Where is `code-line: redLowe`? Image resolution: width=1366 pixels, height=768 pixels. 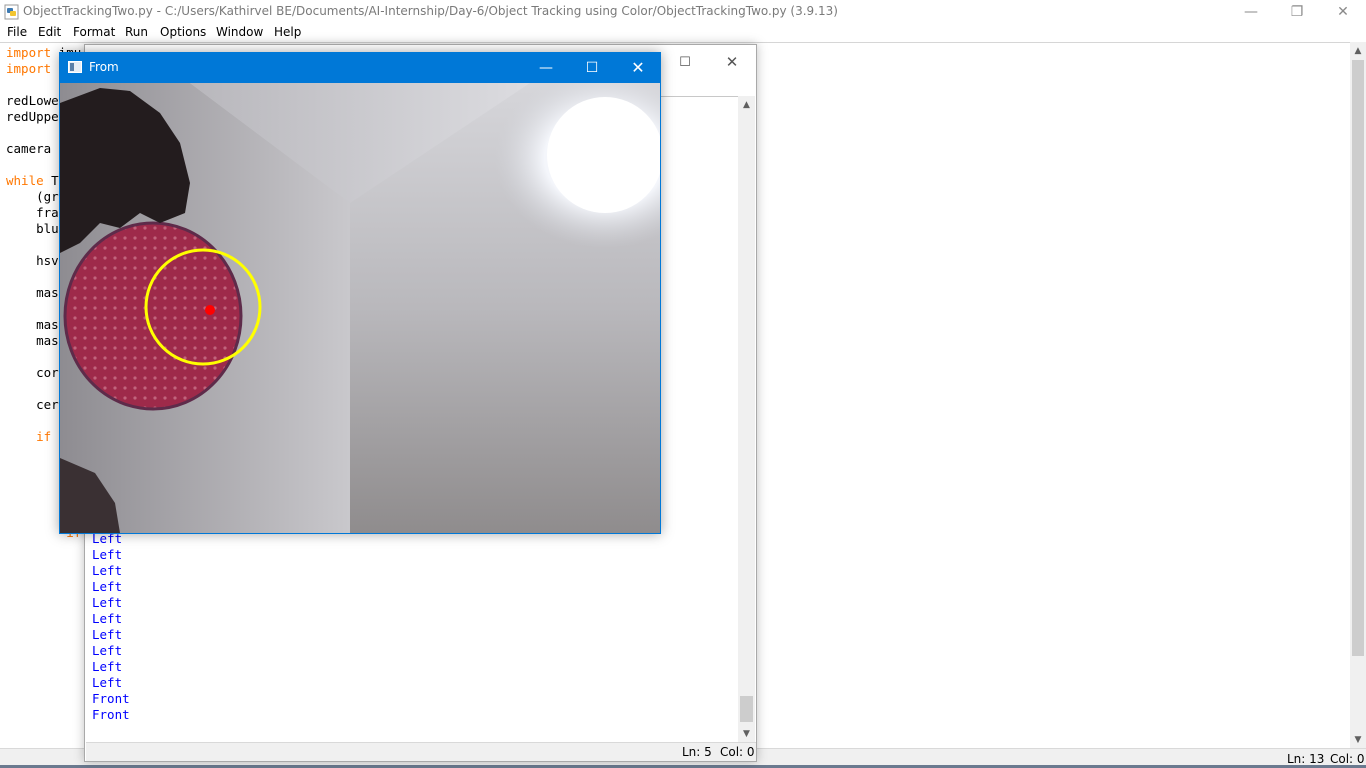 code-line: redLowe is located at coordinates (32, 101).